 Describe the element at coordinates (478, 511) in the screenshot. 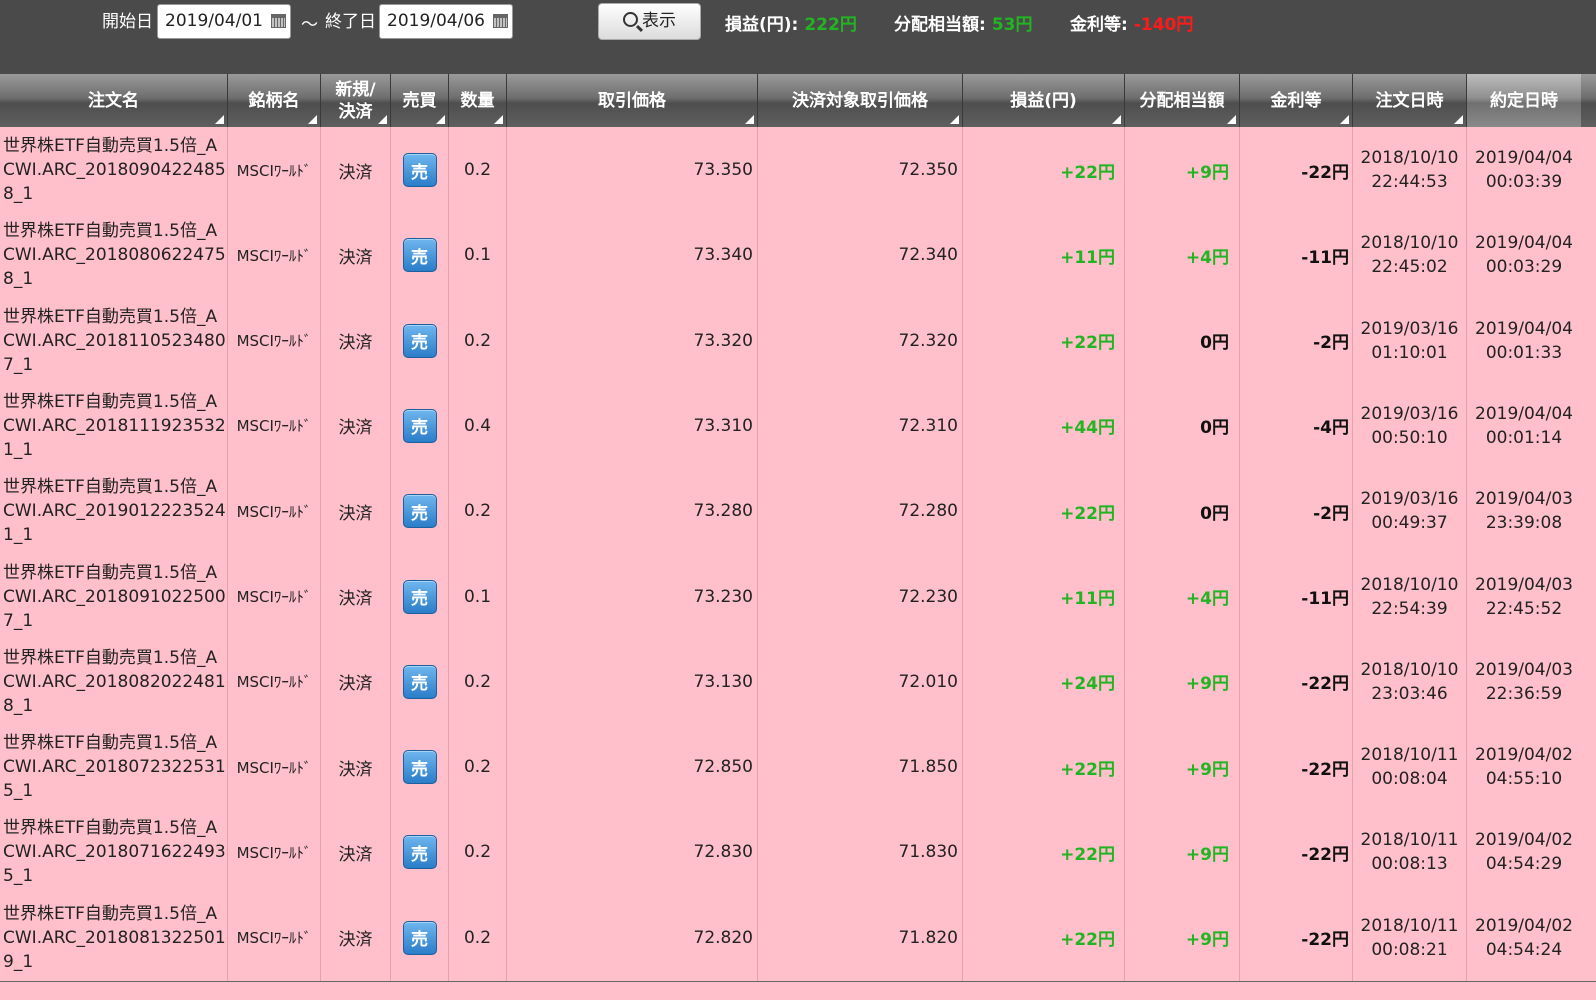

I see `cell-qty: 0.2` at that location.